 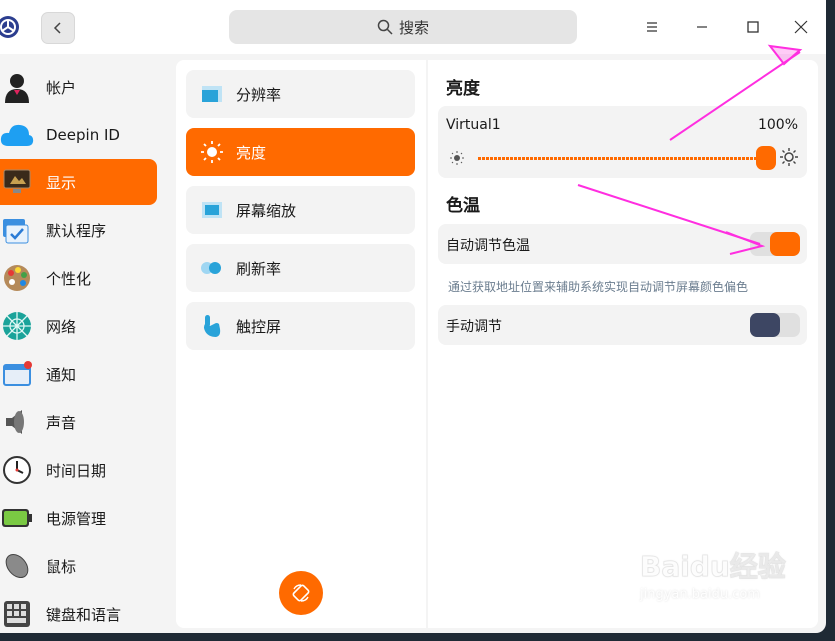 I want to click on maximize-icon, so click(x=753, y=27).